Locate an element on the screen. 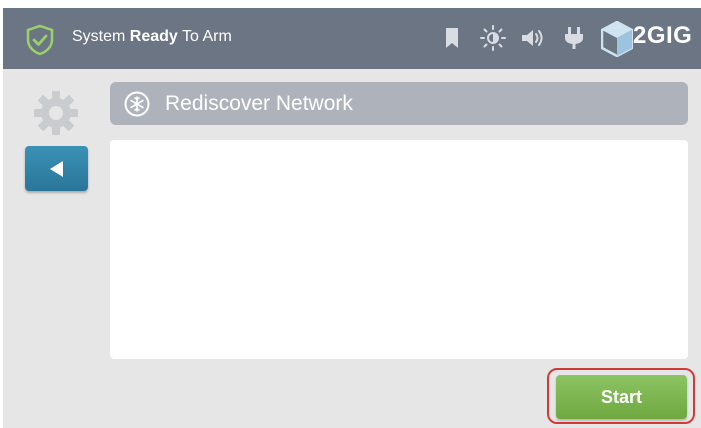 Image resolution: width=701 pixels, height=428 pixels. bookmark-icon is located at coordinates (452, 38).